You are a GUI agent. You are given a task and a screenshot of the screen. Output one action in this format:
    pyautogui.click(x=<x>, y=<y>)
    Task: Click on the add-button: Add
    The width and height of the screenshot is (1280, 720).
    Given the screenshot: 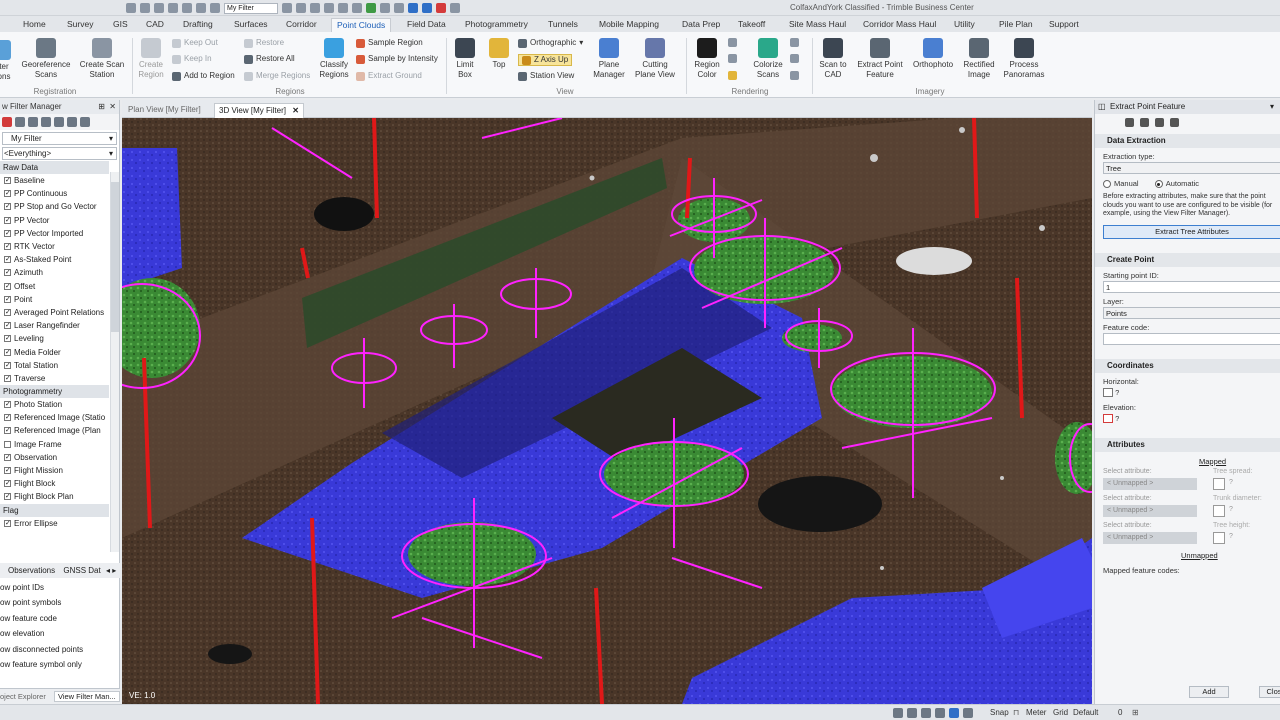 What is the action you would take?
    pyautogui.click(x=1209, y=692)
    